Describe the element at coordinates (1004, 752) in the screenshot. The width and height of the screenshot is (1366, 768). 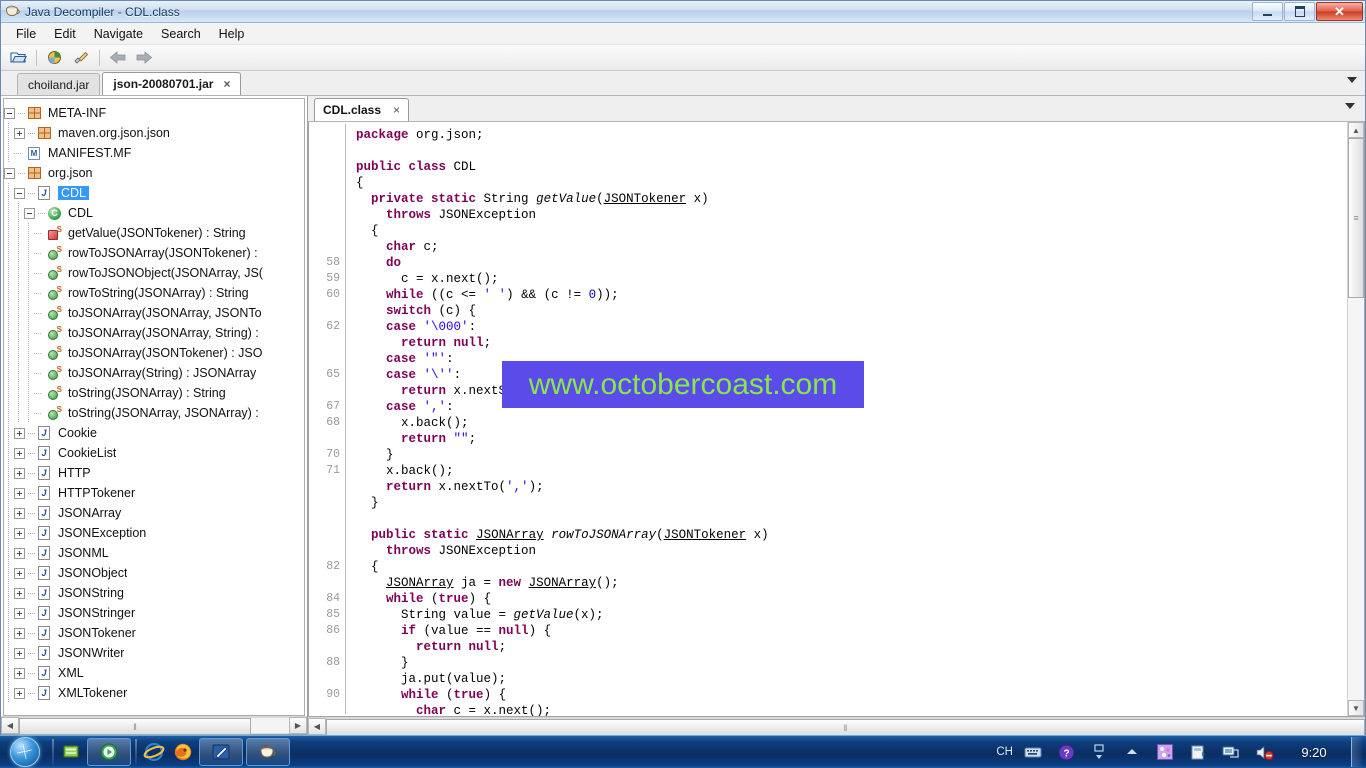
I see `ime-indicator: CH` at that location.